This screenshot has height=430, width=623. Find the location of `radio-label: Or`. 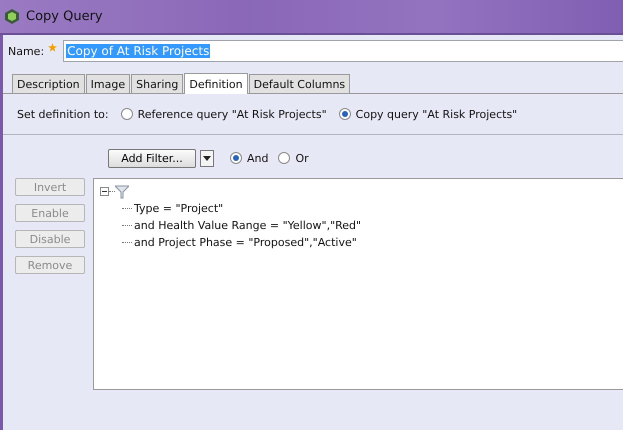

radio-label: Or is located at coordinates (302, 158).